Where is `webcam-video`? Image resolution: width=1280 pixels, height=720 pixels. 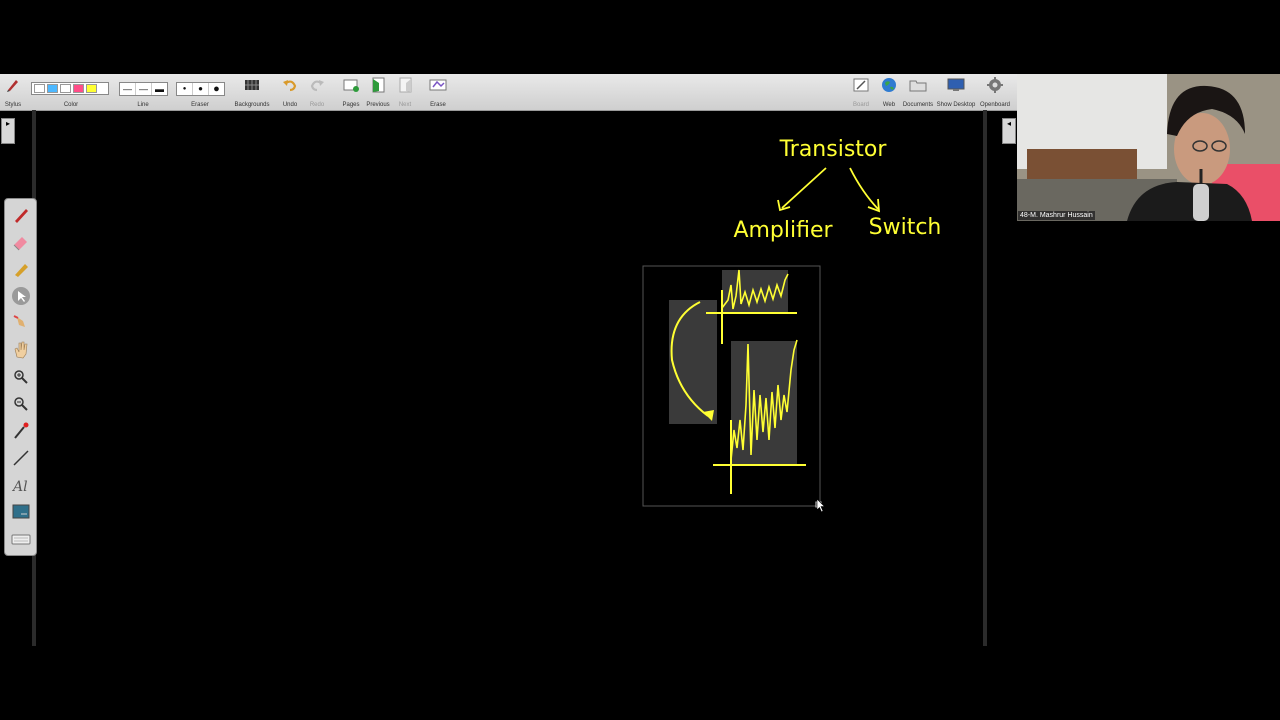
webcam-video is located at coordinates (1148, 147).